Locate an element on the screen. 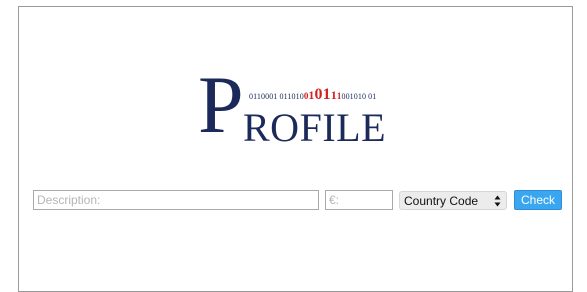 This screenshot has width=587, height=292. country-code-select: Country Code is located at coordinates (453, 200).